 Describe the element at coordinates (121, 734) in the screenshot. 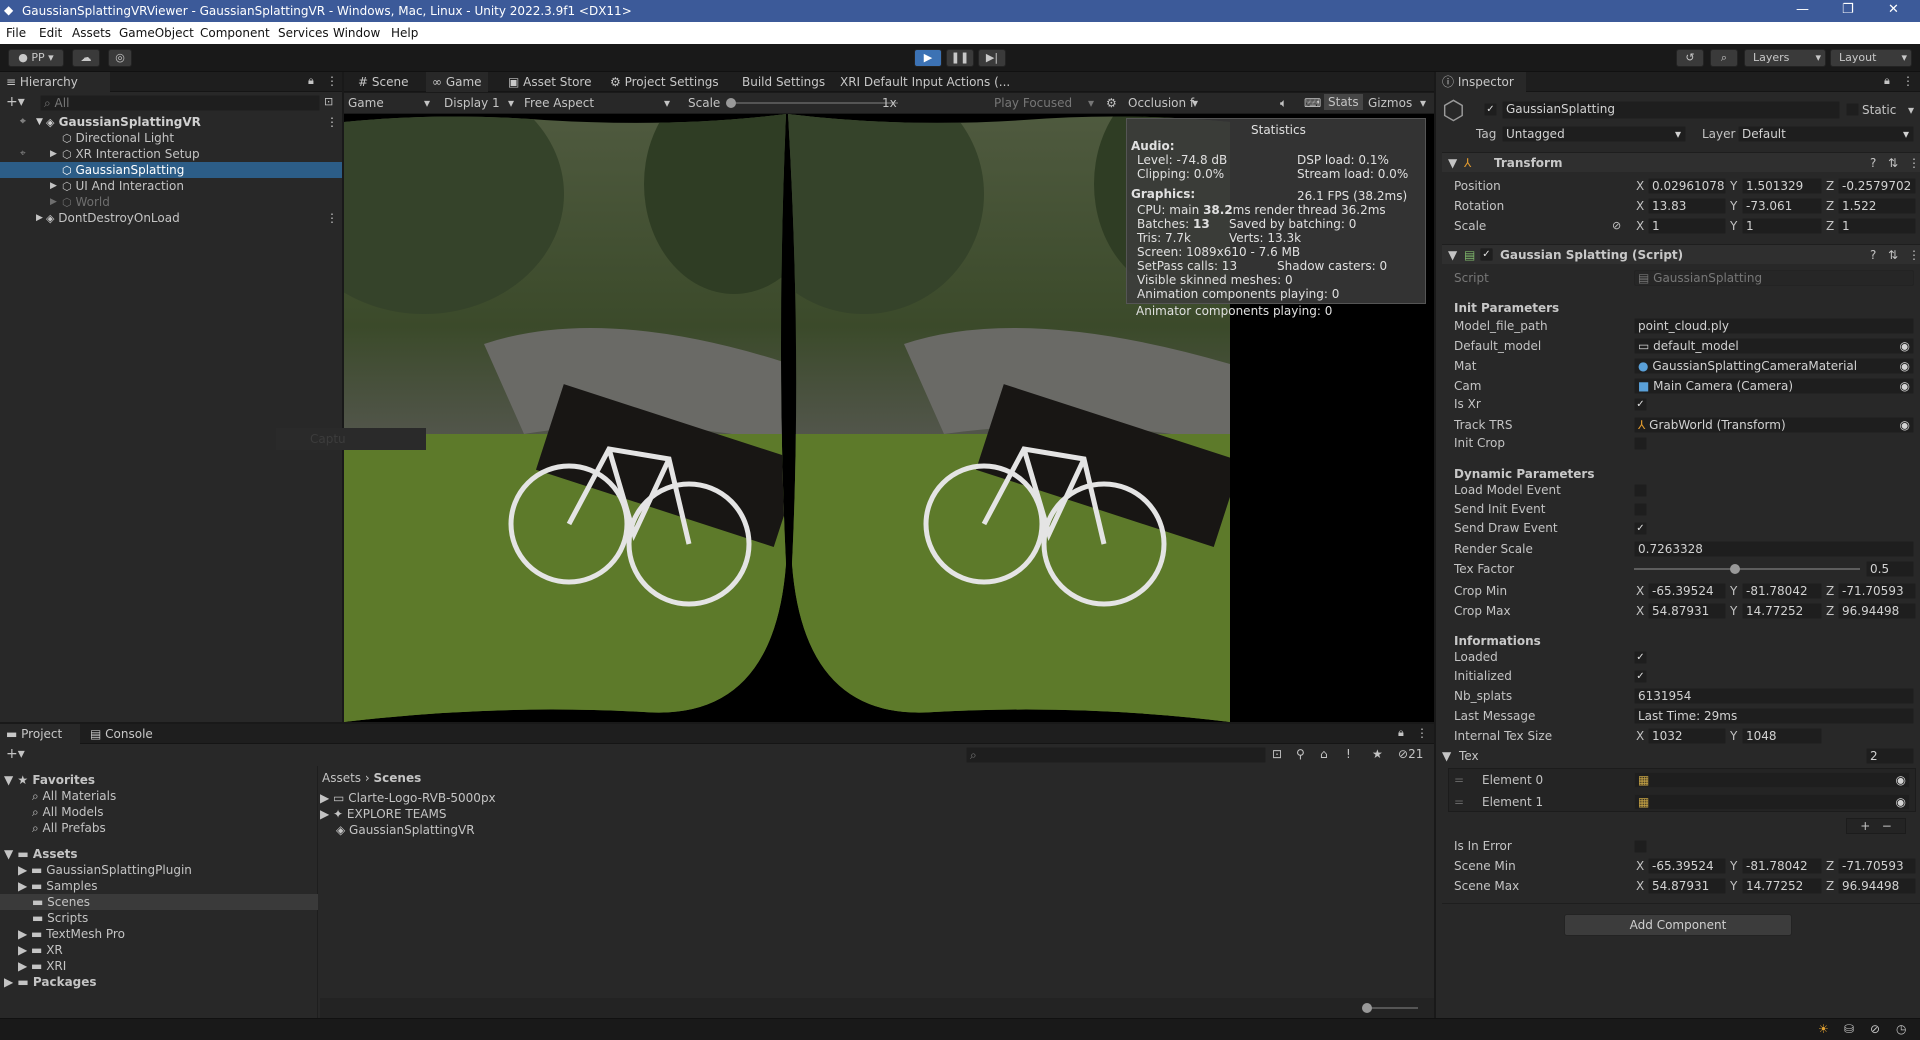

I see `tab-console: ▤ Console` at that location.